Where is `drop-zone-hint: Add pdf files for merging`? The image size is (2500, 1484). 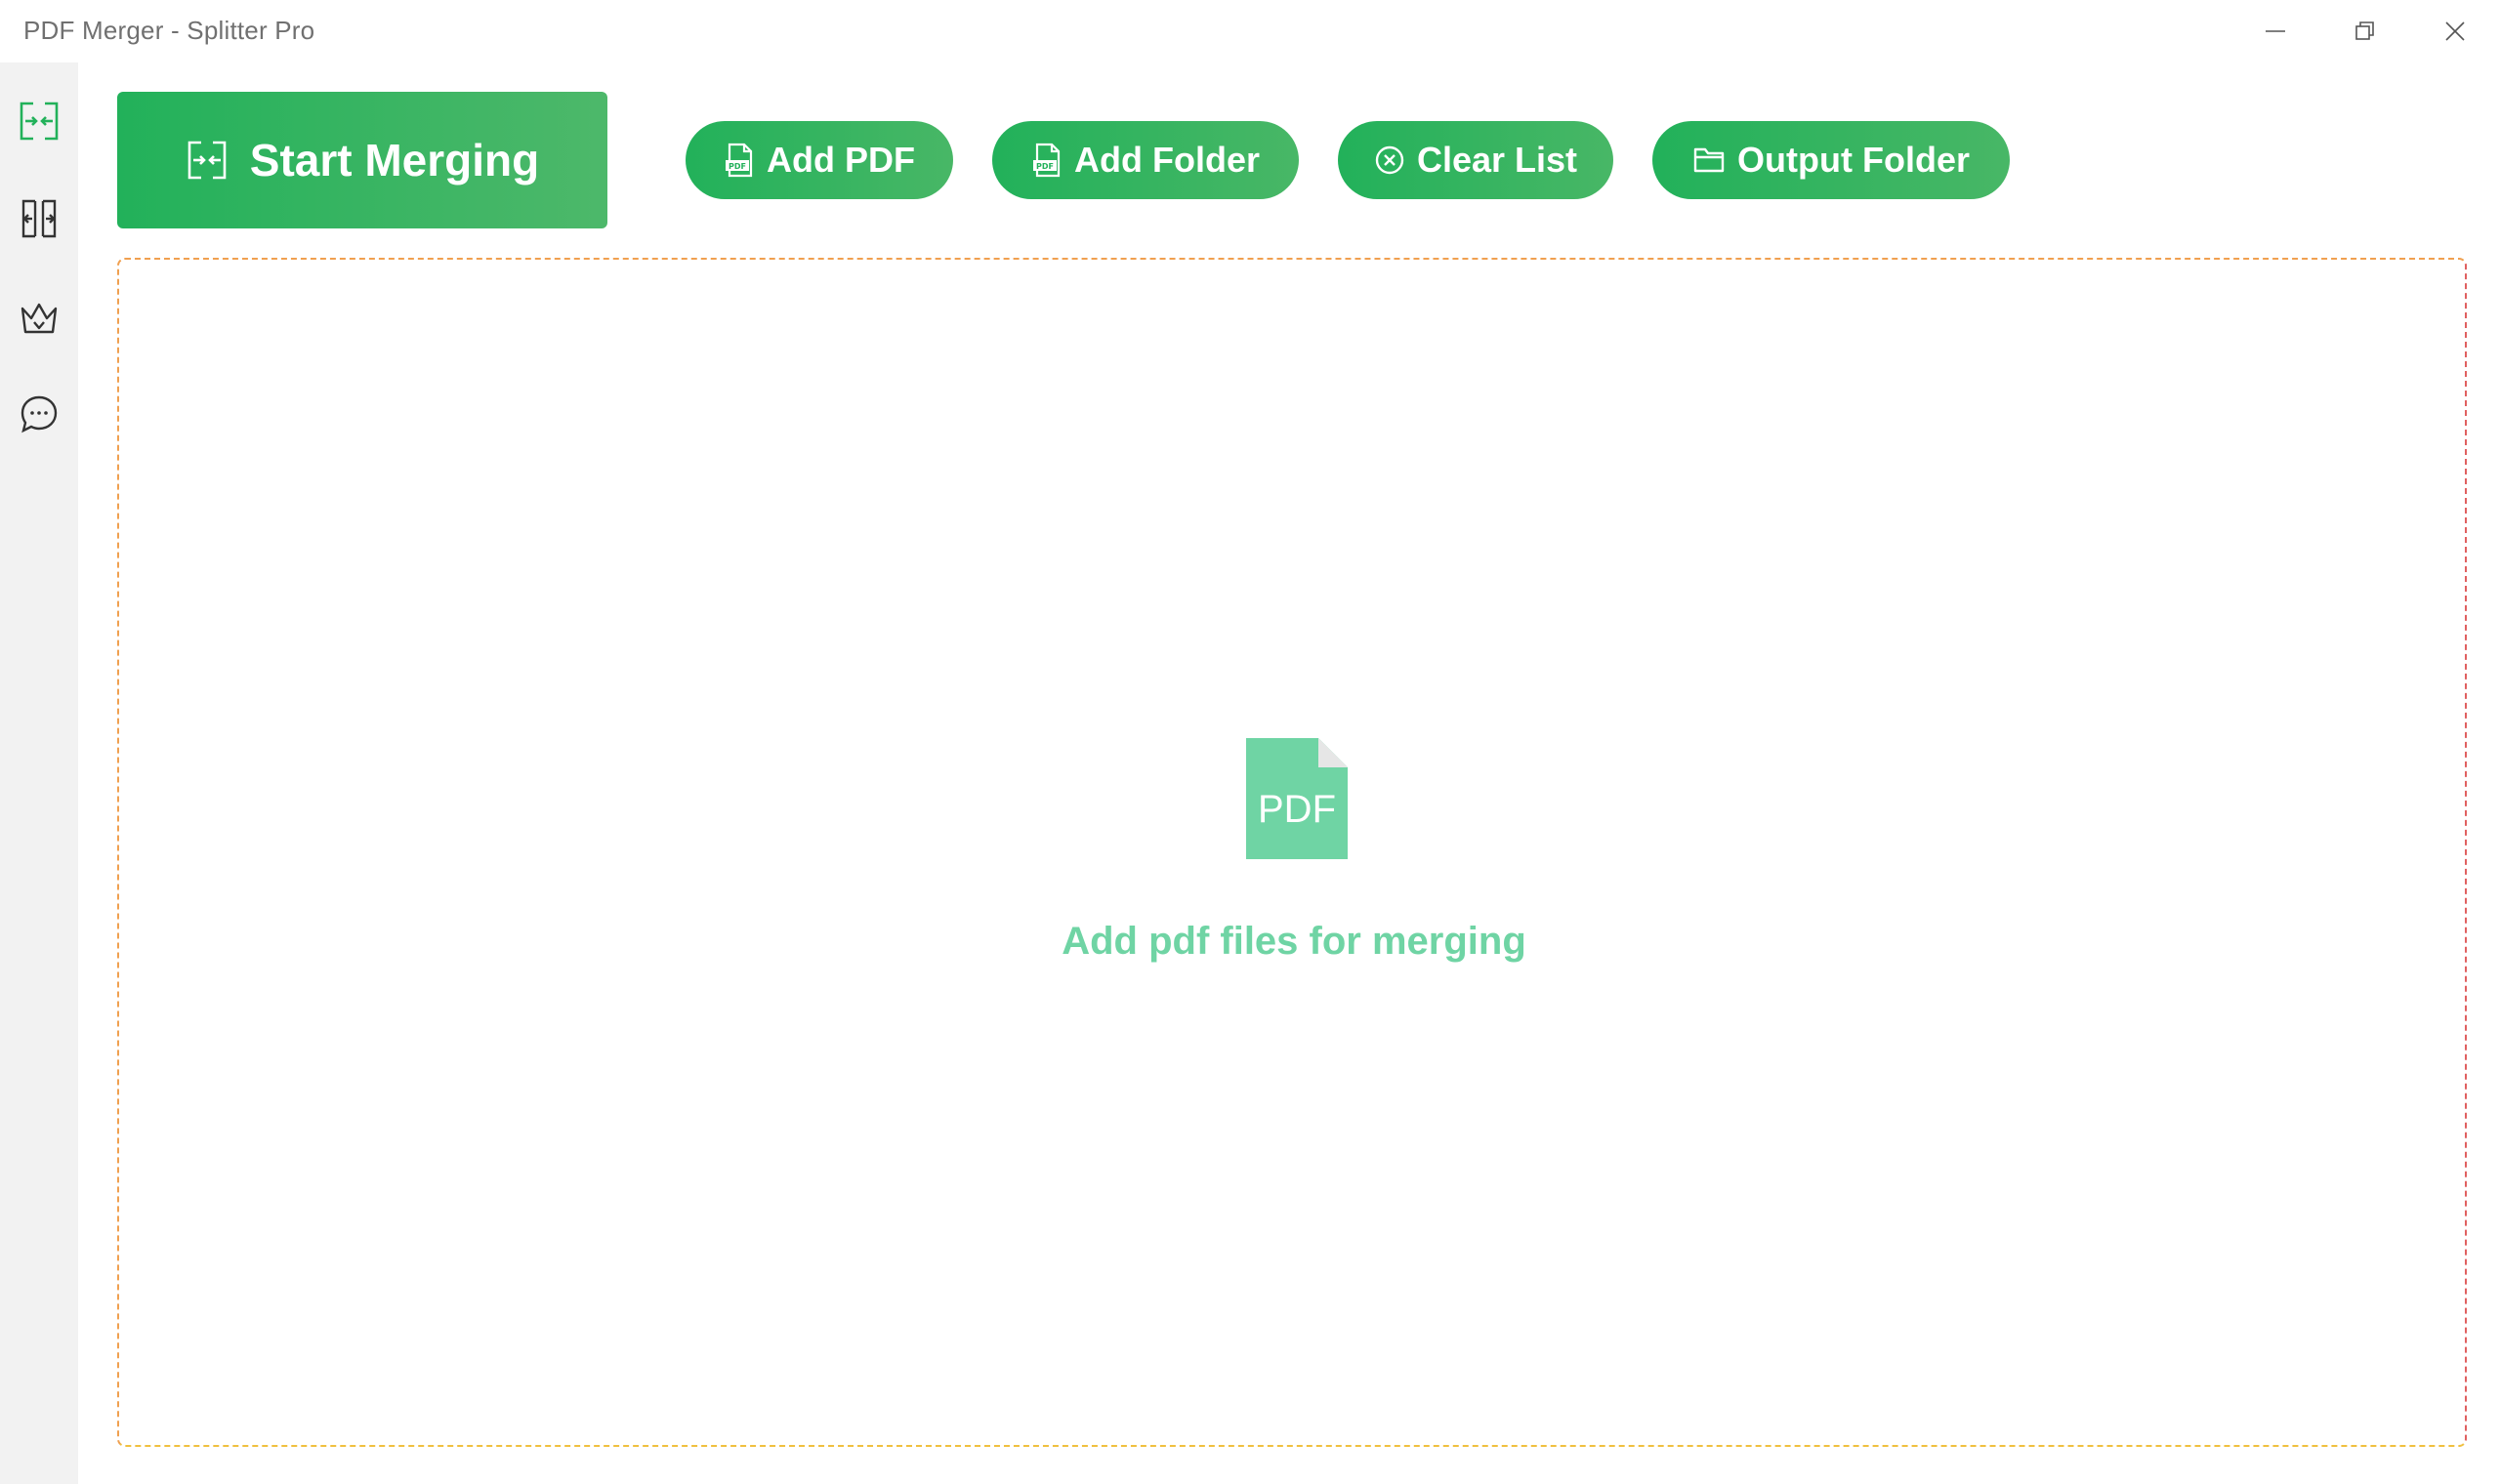 drop-zone-hint: Add pdf files for merging is located at coordinates (1294, 942).